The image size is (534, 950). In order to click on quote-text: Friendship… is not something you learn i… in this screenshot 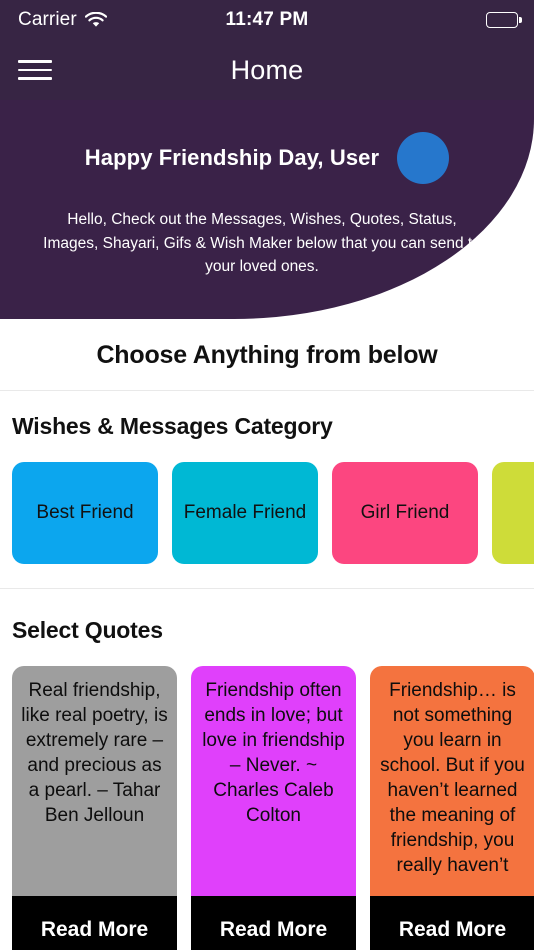, I will do `click(452, 778)`.